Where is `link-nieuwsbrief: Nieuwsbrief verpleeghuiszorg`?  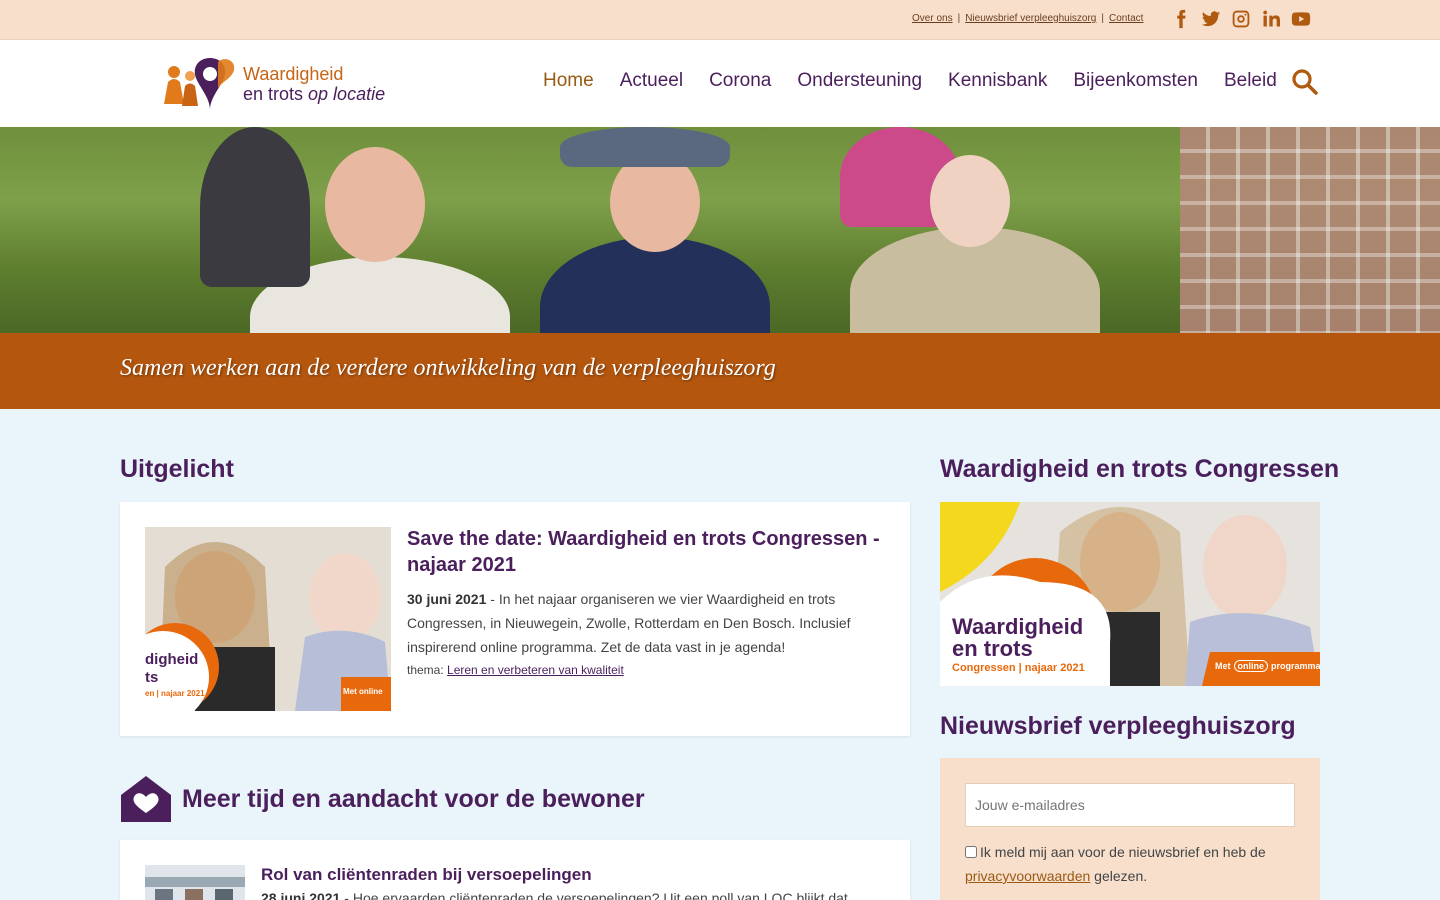
link-nieuwsbrief: Nieuwsbrief verpleeghuiszorg is located at coordinates (1030, 18).